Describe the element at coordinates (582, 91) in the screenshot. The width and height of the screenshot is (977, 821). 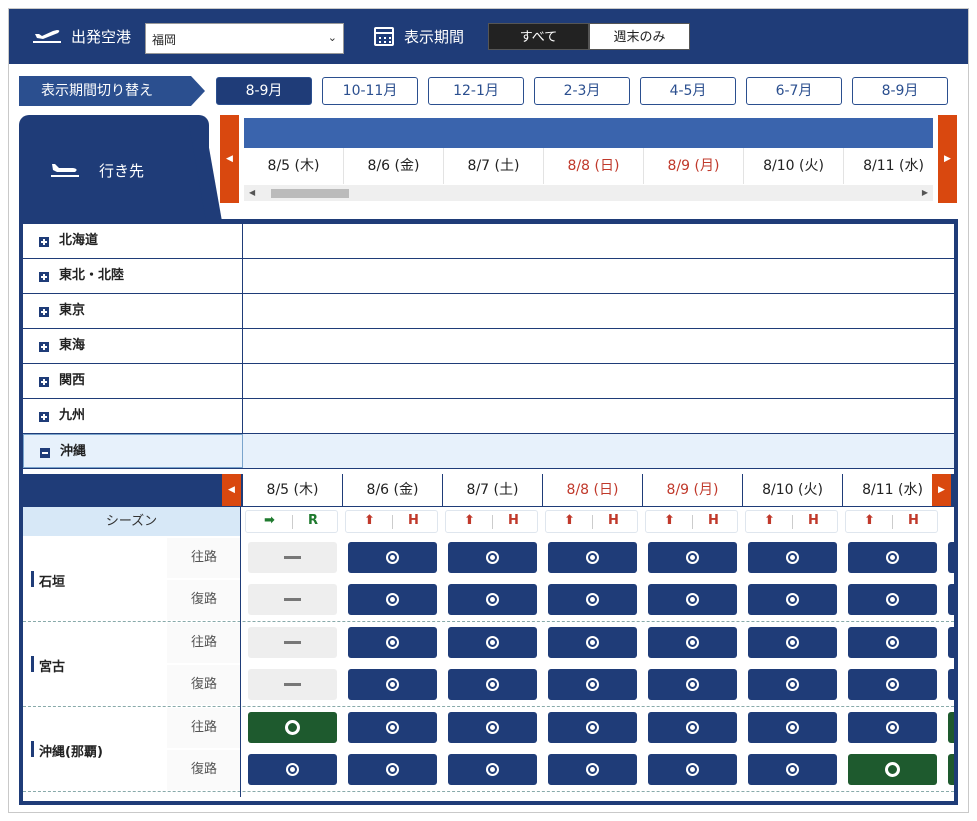
I see `period-tab-3: 2-3月` at that location.